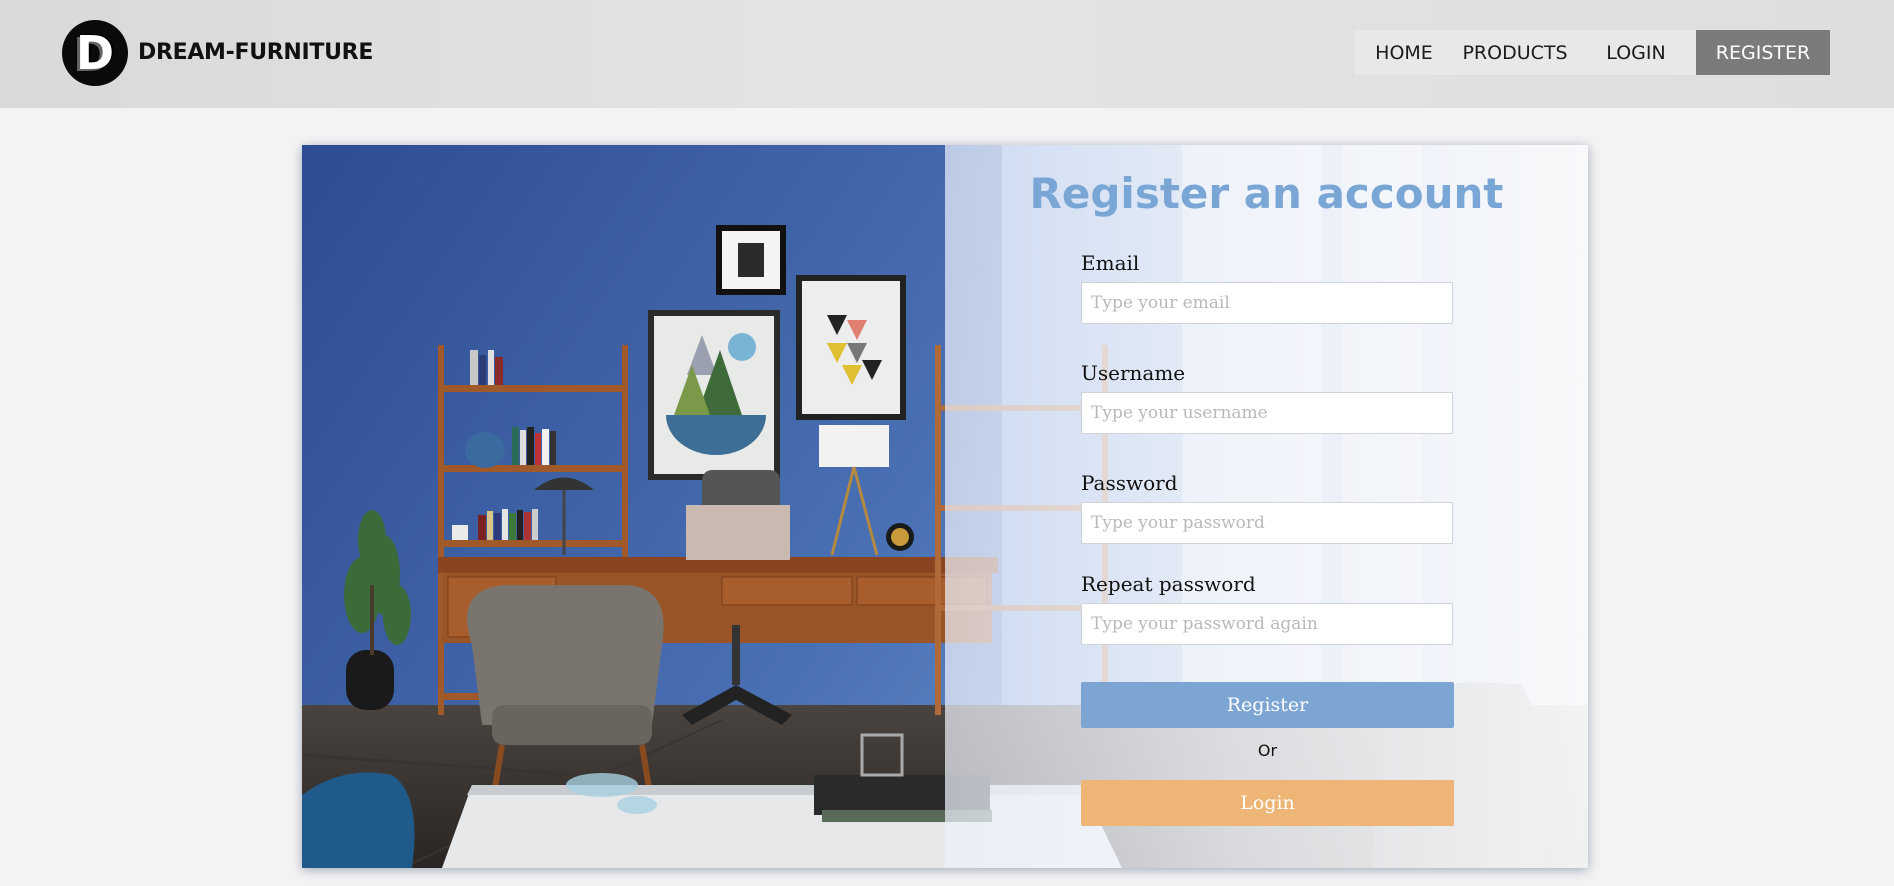 This screenshot has width=1894, height=886. Describe the element at coordinates (1763, 52) in the screenshot. I see `nav-register-link: REGISTER` at that location.